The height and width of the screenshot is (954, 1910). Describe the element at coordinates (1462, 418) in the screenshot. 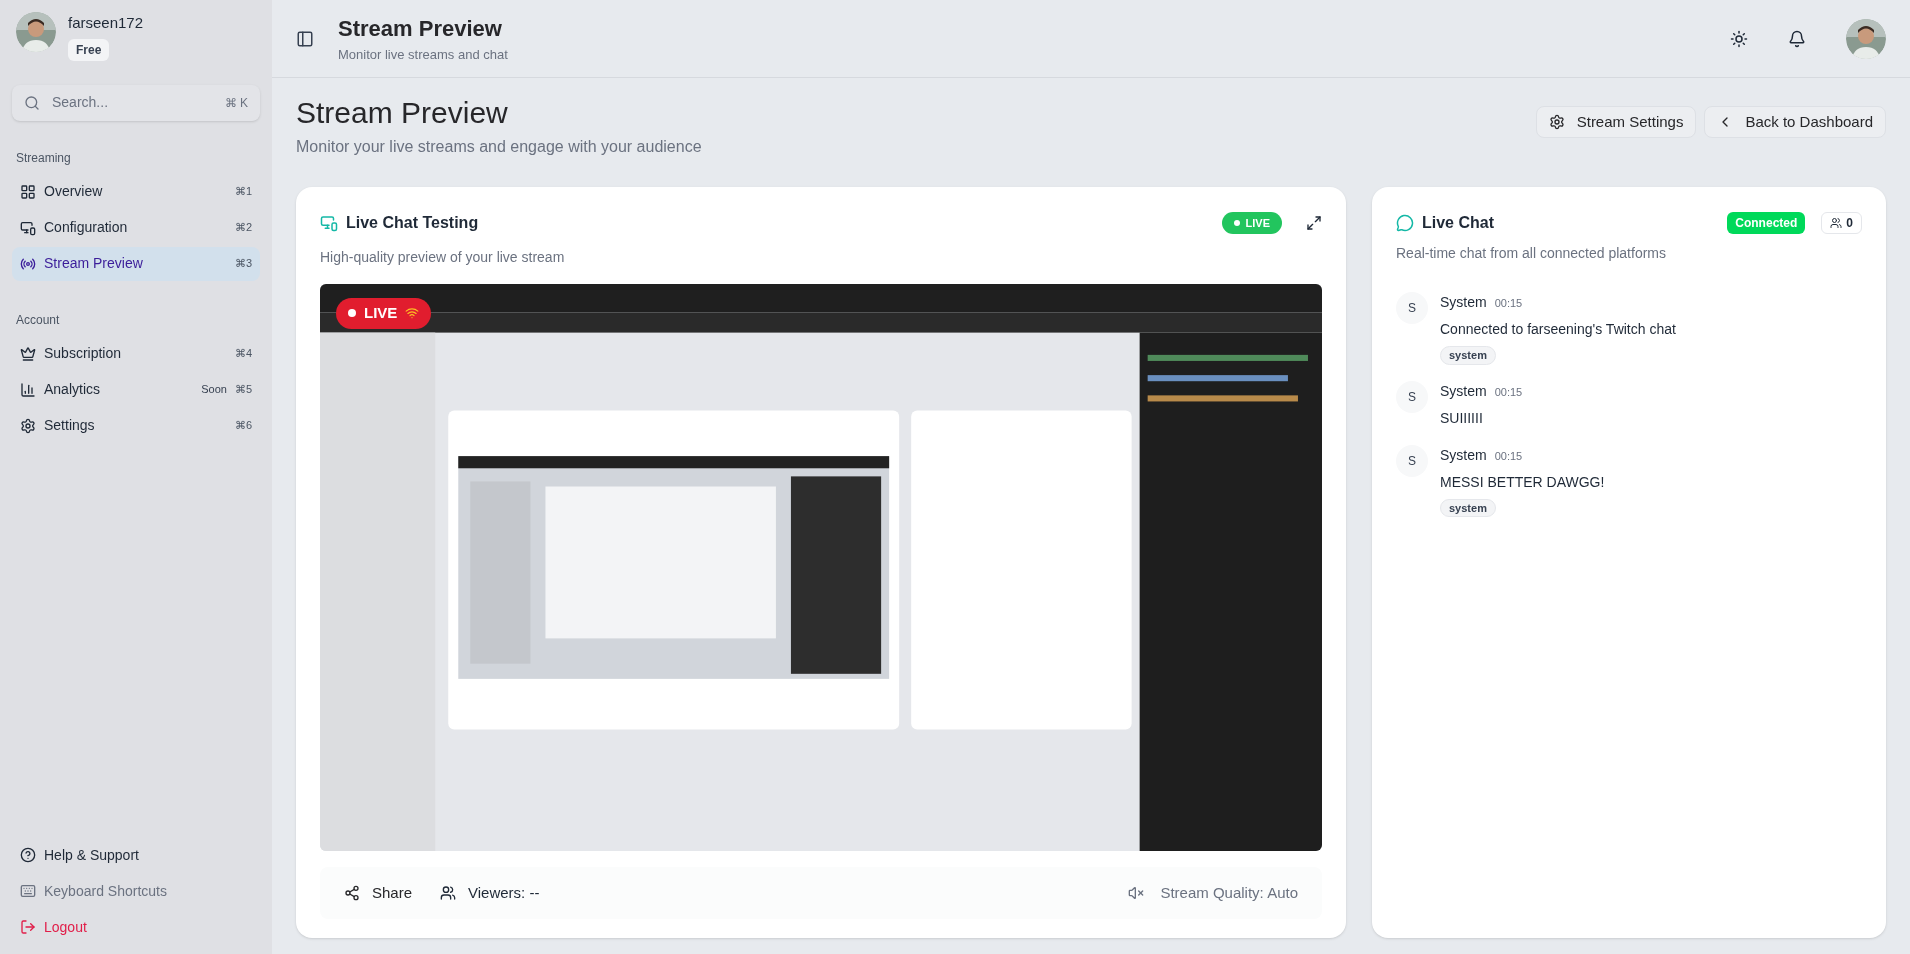

I see `message-text: SUIIIIII` at that location.